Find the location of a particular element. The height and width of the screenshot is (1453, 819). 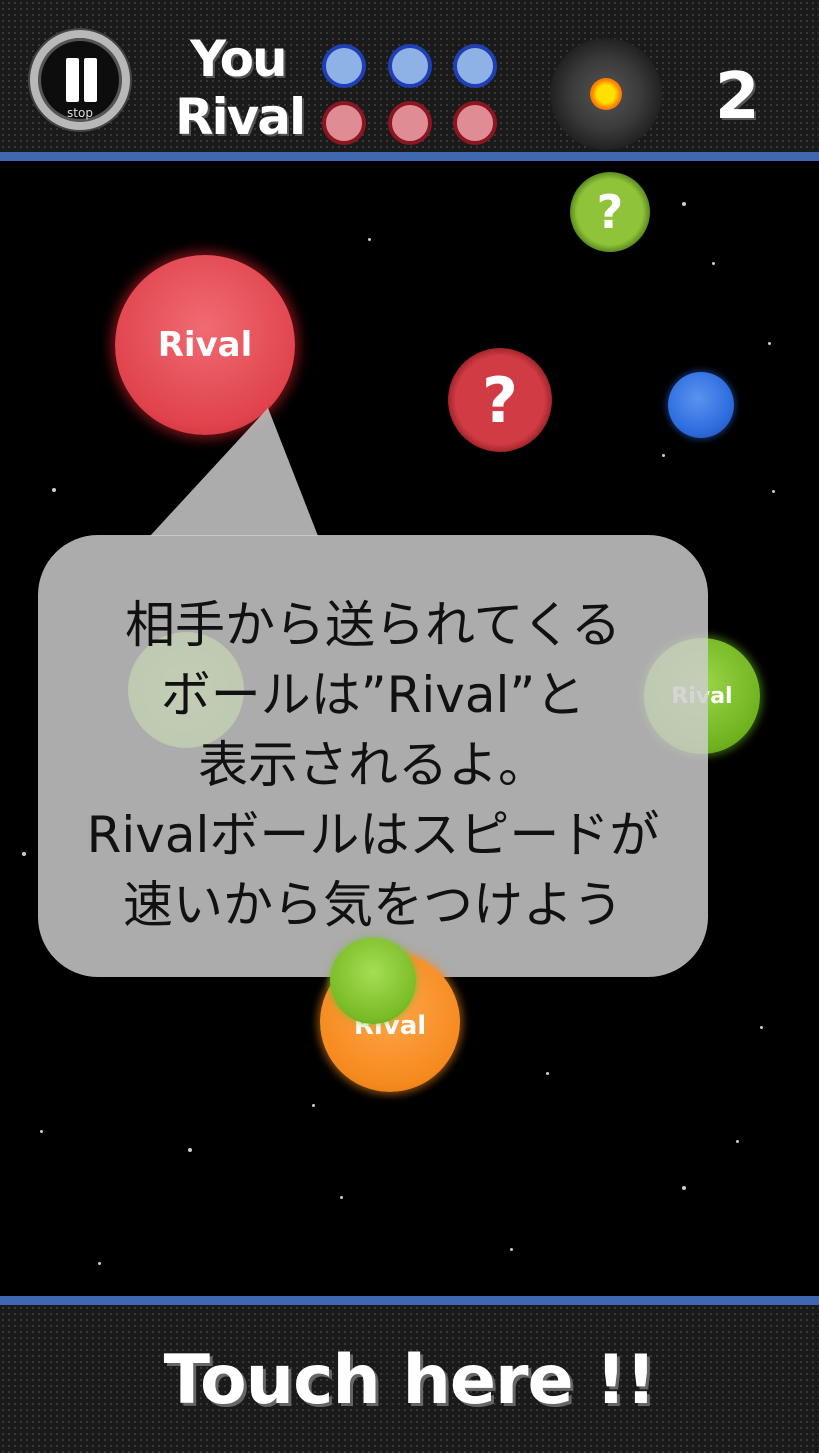

pause-icon is located at coordinates (72, 80).